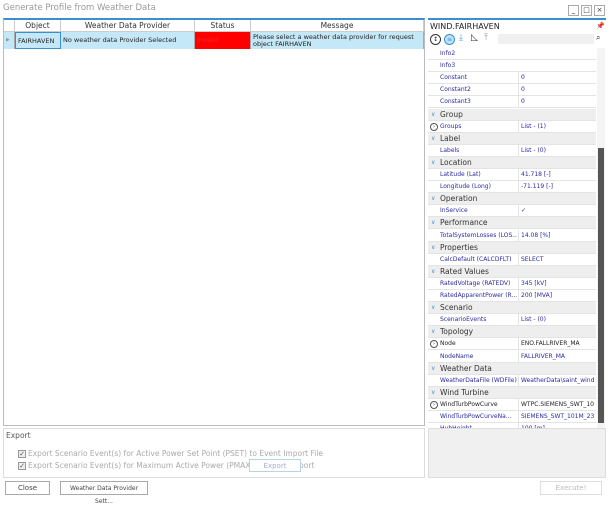 The width and height of the screenshot is (609, 508). I want to click on property-group-header: ∨ Operation, so click(512, 199).